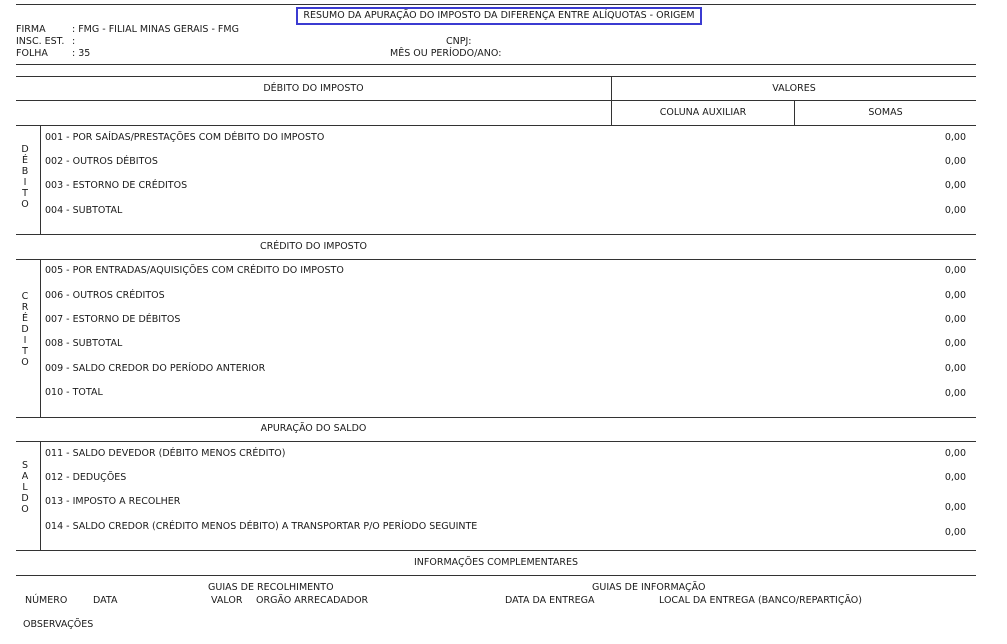 The height and width of the screenshot is (644, 1007). What do you see at coordinates (955, 185) in the screenshot?
I see `row-003-value: 0,00` at bounding box center [955, 185].